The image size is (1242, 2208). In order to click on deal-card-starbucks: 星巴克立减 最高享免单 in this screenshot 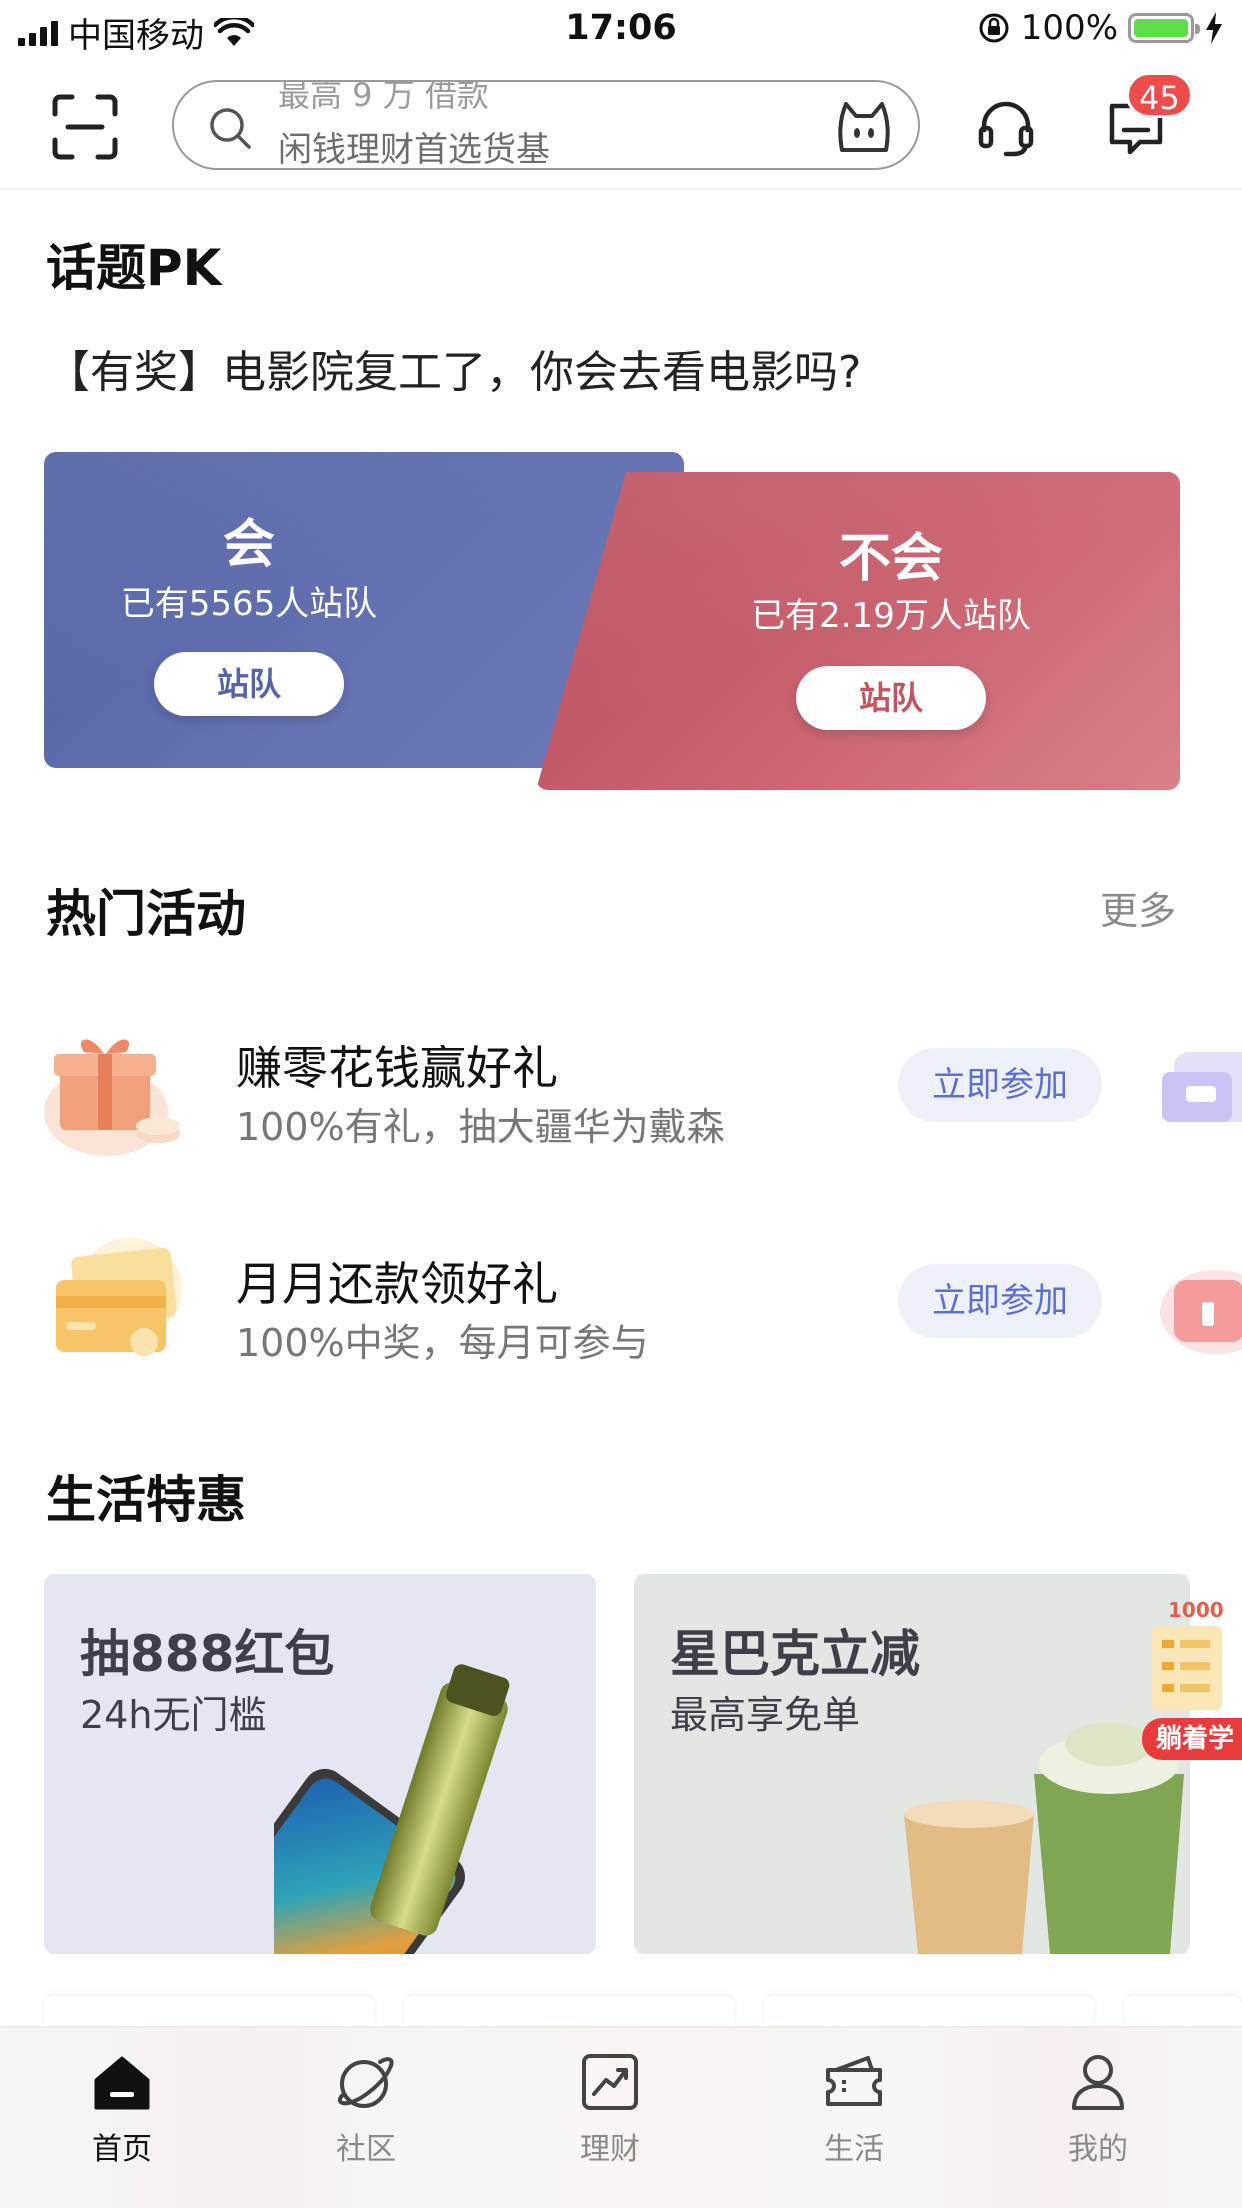, I will do `click(912, 1764)`.